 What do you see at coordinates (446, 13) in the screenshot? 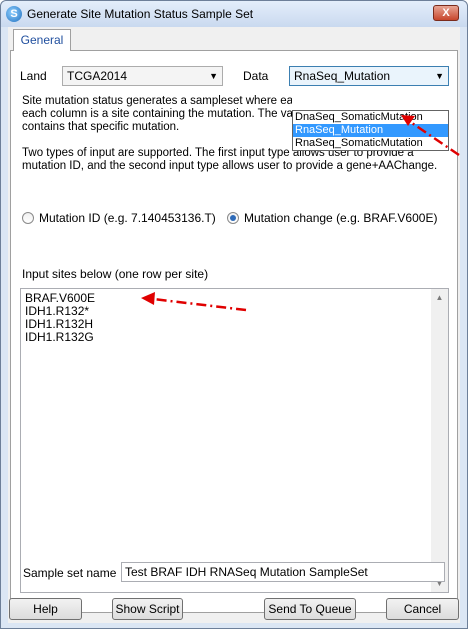
I see `close-button: X` at bounding box center [446, 13].